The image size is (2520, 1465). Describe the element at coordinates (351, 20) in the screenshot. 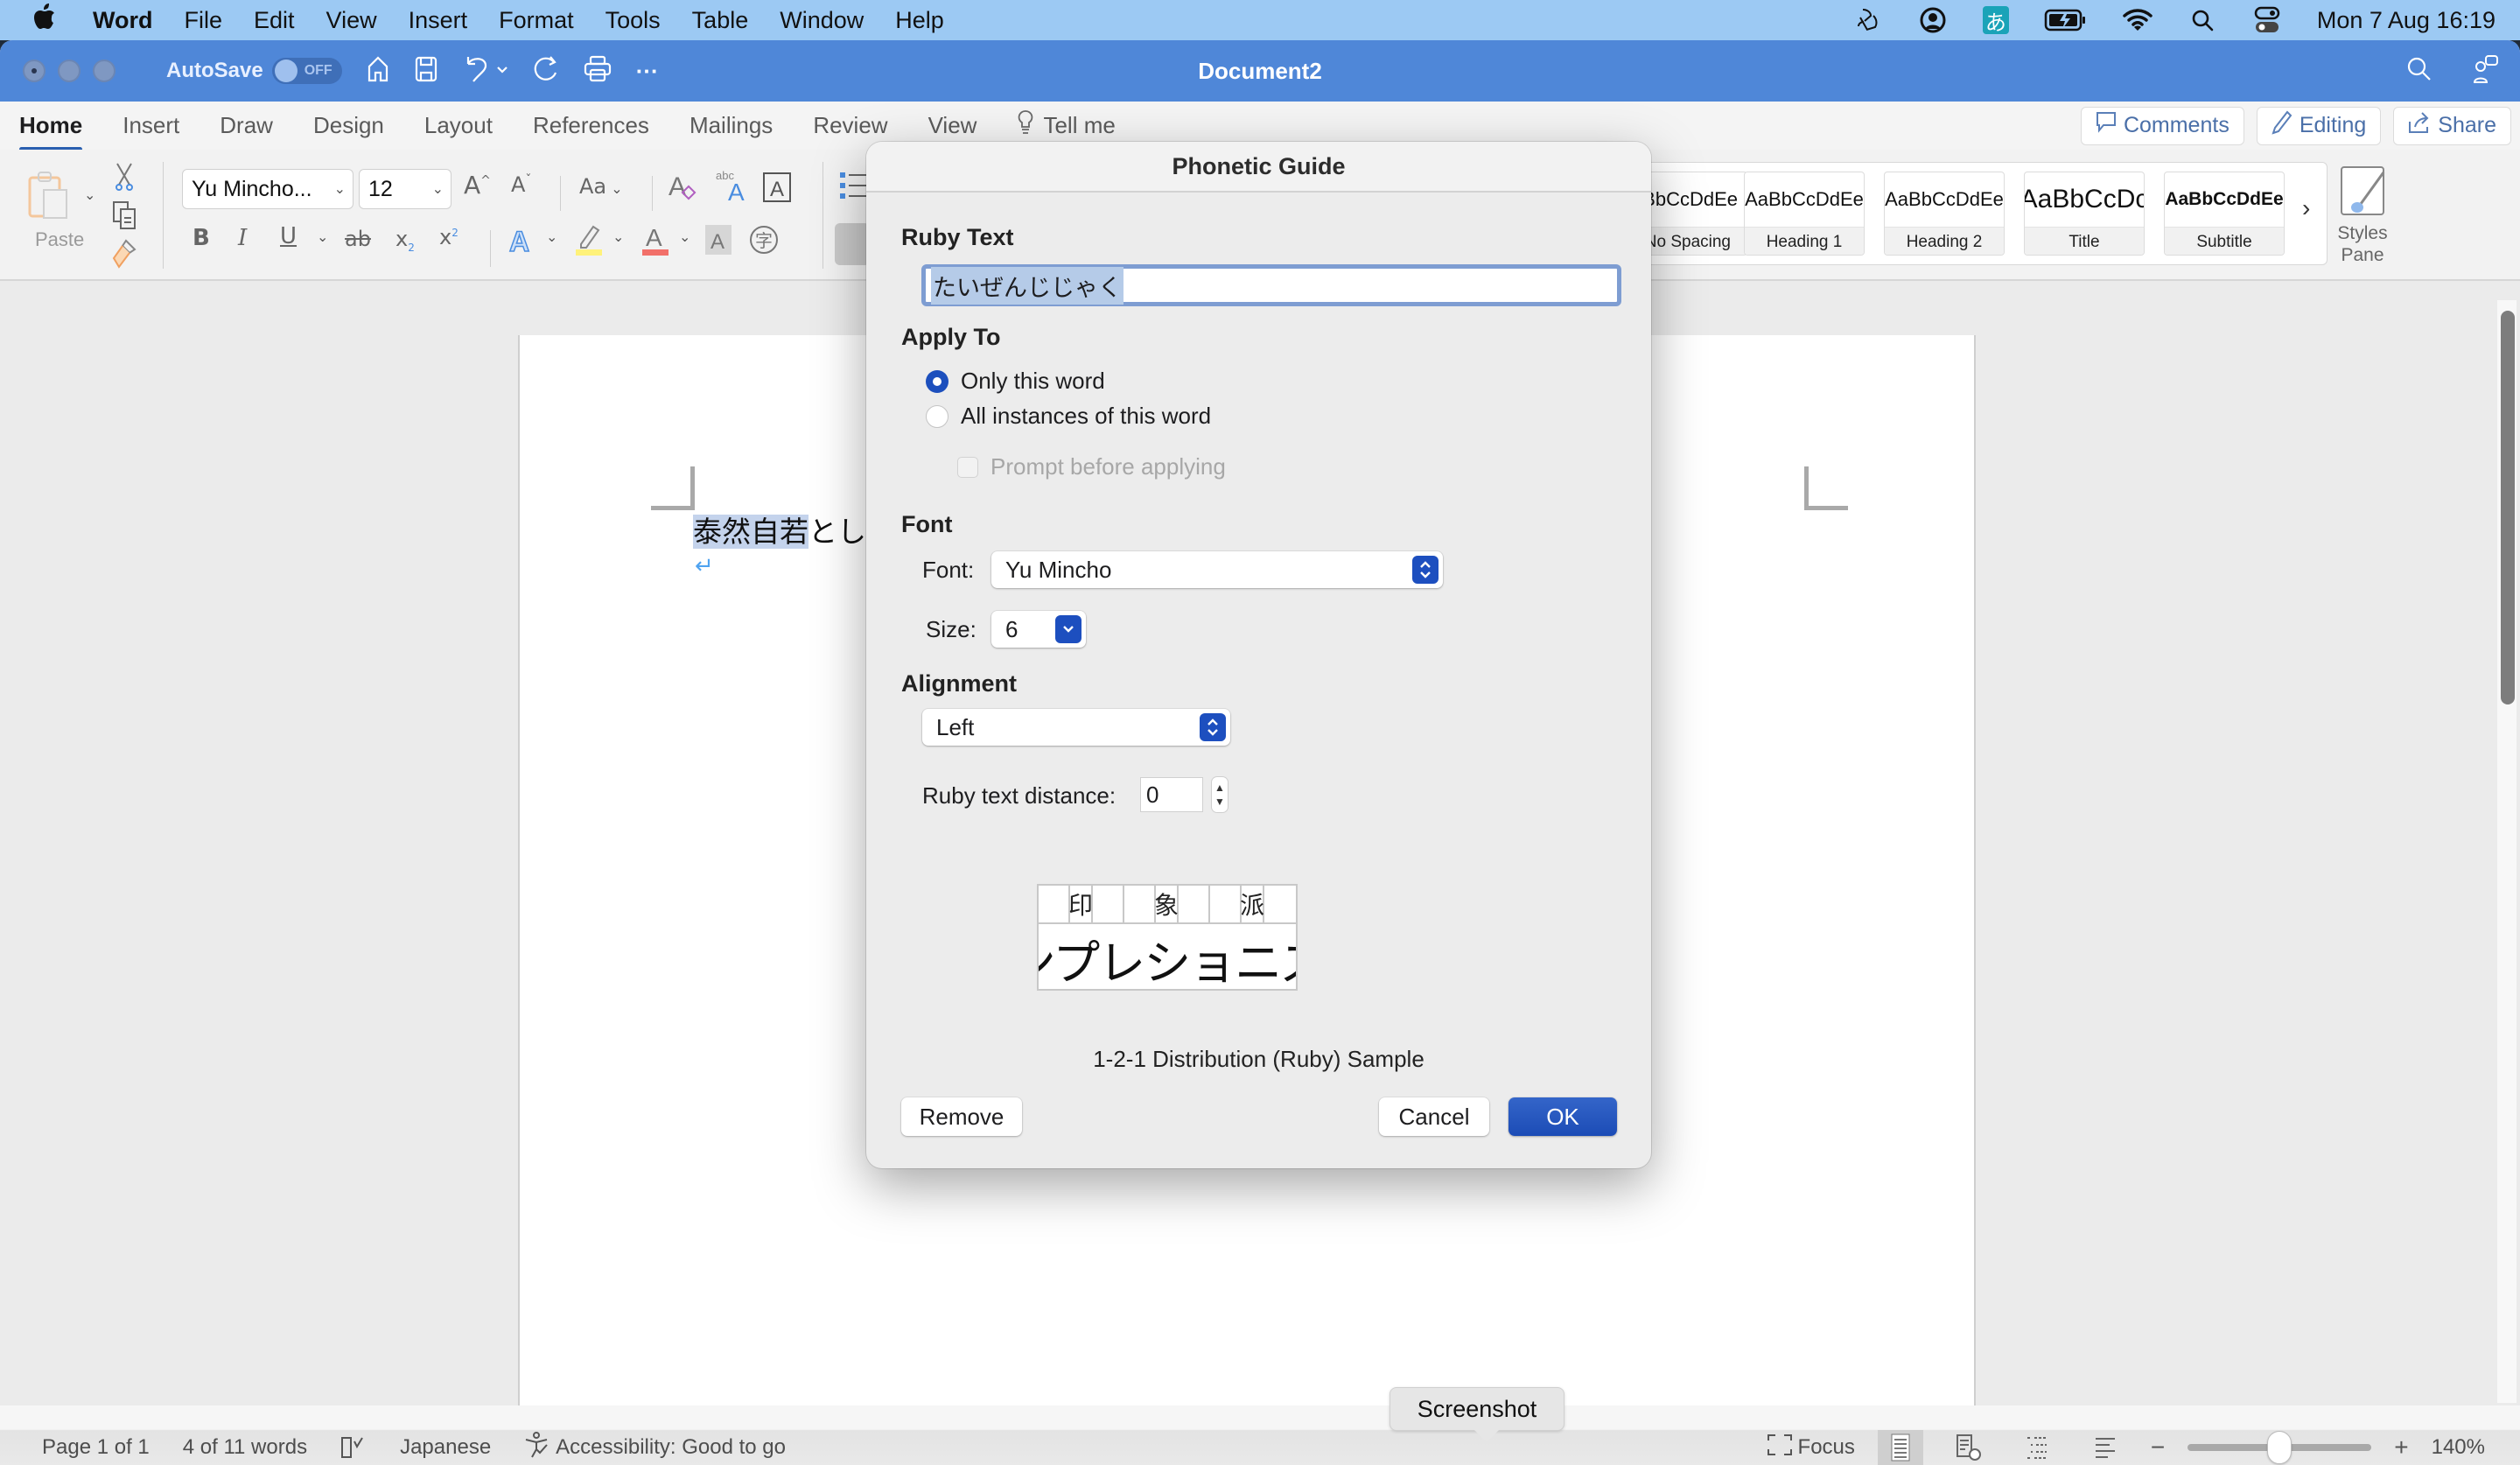

I see `menu-view: View` at that location.